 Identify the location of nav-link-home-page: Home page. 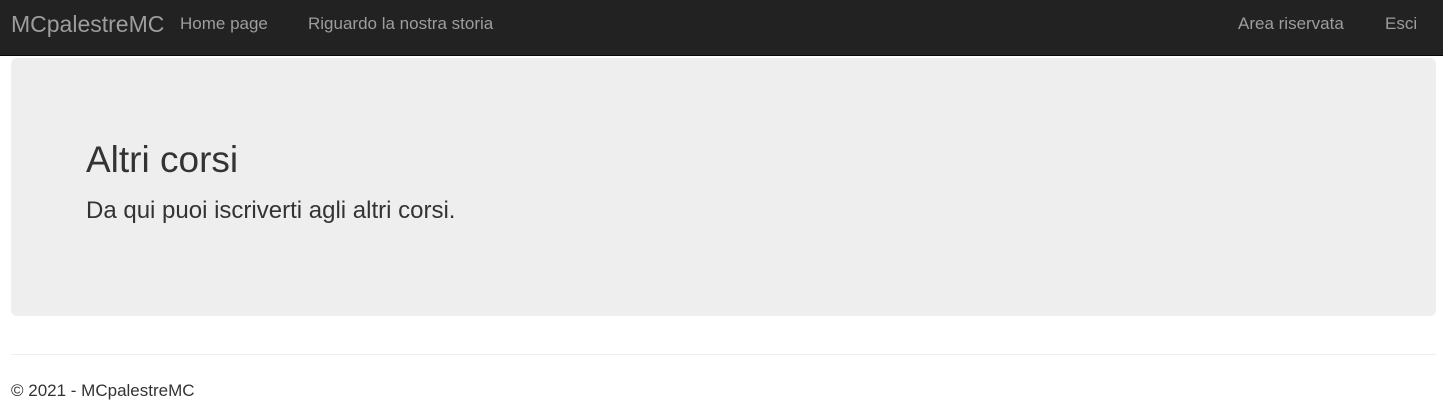
(224, 24).